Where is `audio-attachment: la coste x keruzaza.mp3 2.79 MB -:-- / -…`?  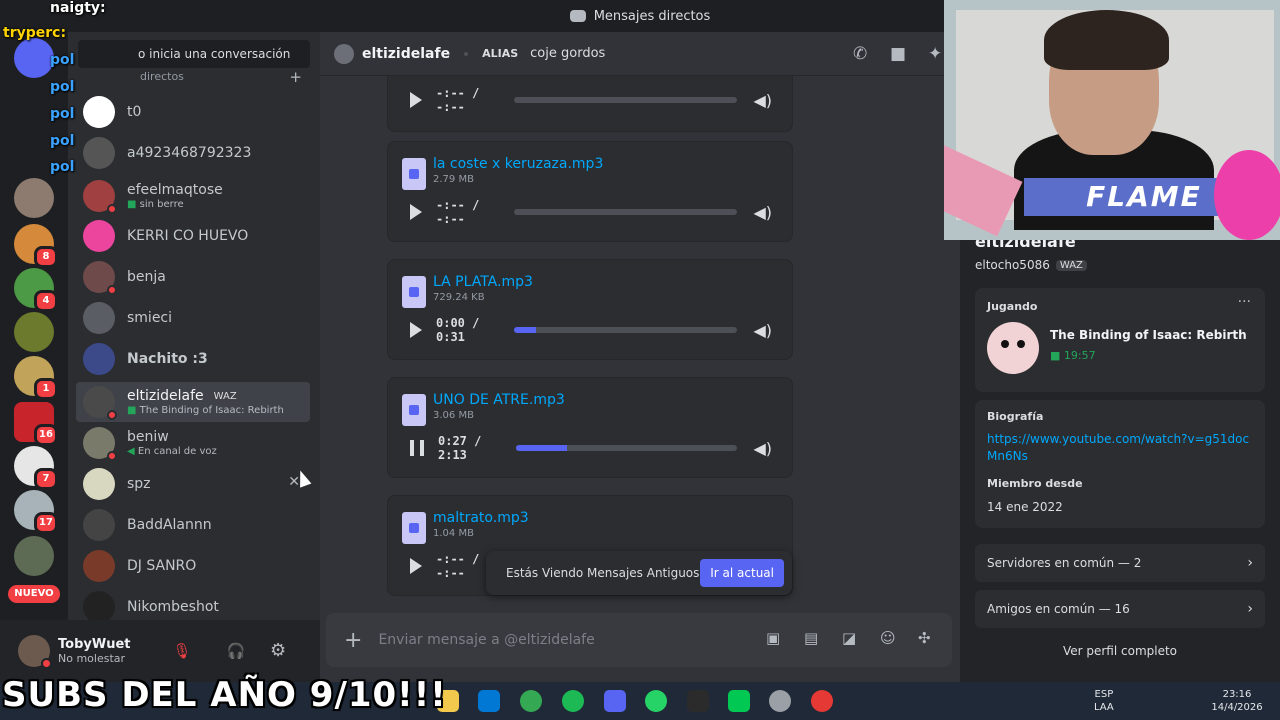 audio-attachment: la coste x keruzaza.mp3 2.79 MB -:-- / -… is located at coordinates (590, 191).